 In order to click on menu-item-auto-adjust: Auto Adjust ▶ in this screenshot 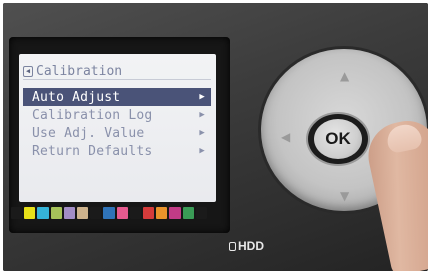, I will do `click(117, 97)`.